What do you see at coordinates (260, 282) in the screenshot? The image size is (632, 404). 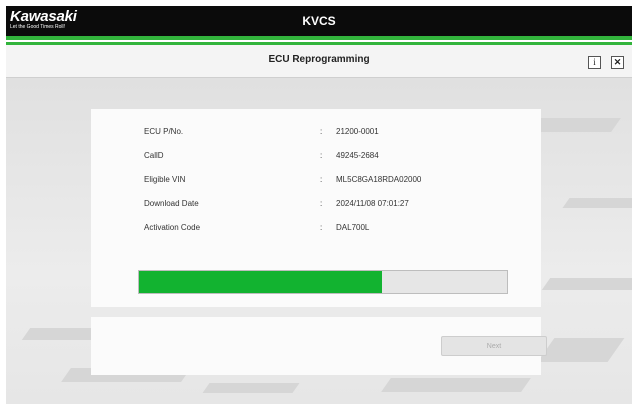 I see `progress-fill` at bounding box center [260, 282].